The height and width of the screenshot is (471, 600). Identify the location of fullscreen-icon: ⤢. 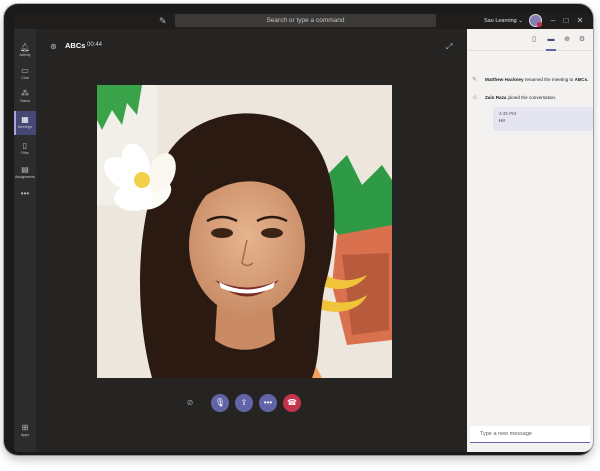
(449, 47).